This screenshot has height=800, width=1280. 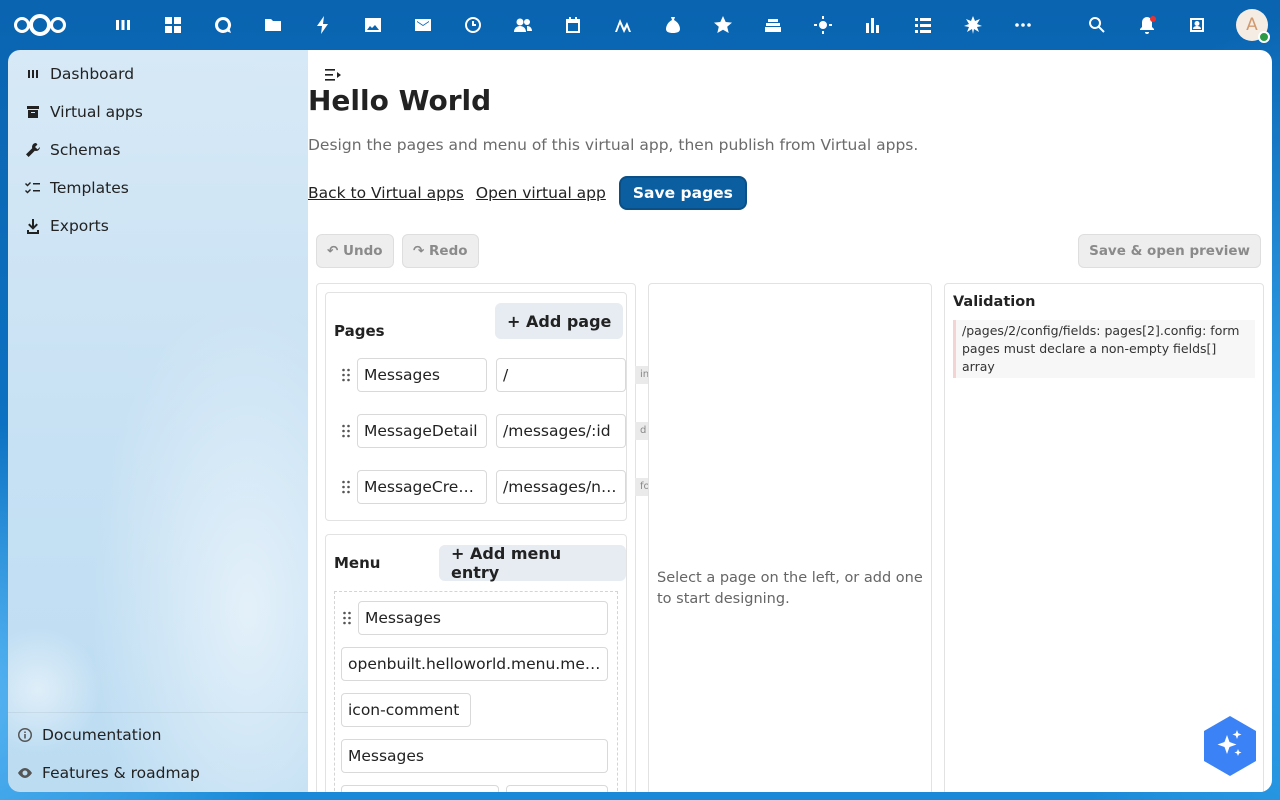 I want to click on page-route-value: /messages/new, so click(x=561, y=487).